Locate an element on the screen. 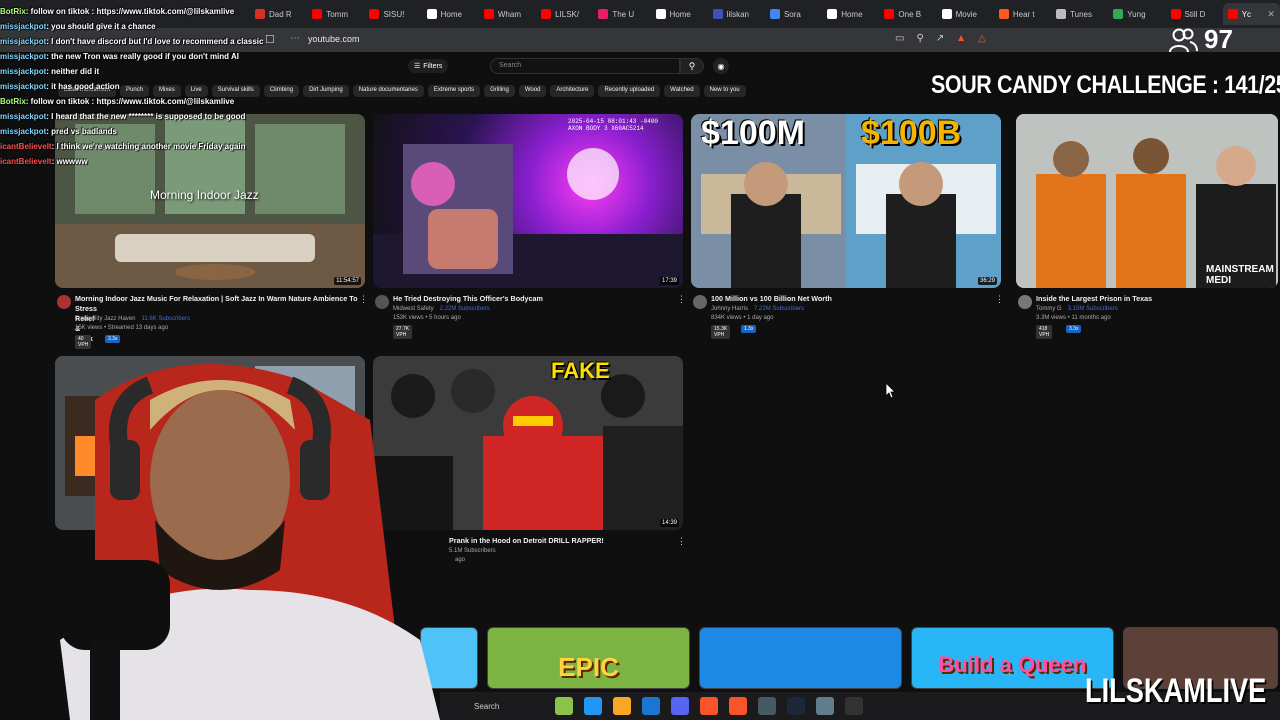 The image size is (1280, 720). browser-tab: Still D is located at coordinates (1194, 14).